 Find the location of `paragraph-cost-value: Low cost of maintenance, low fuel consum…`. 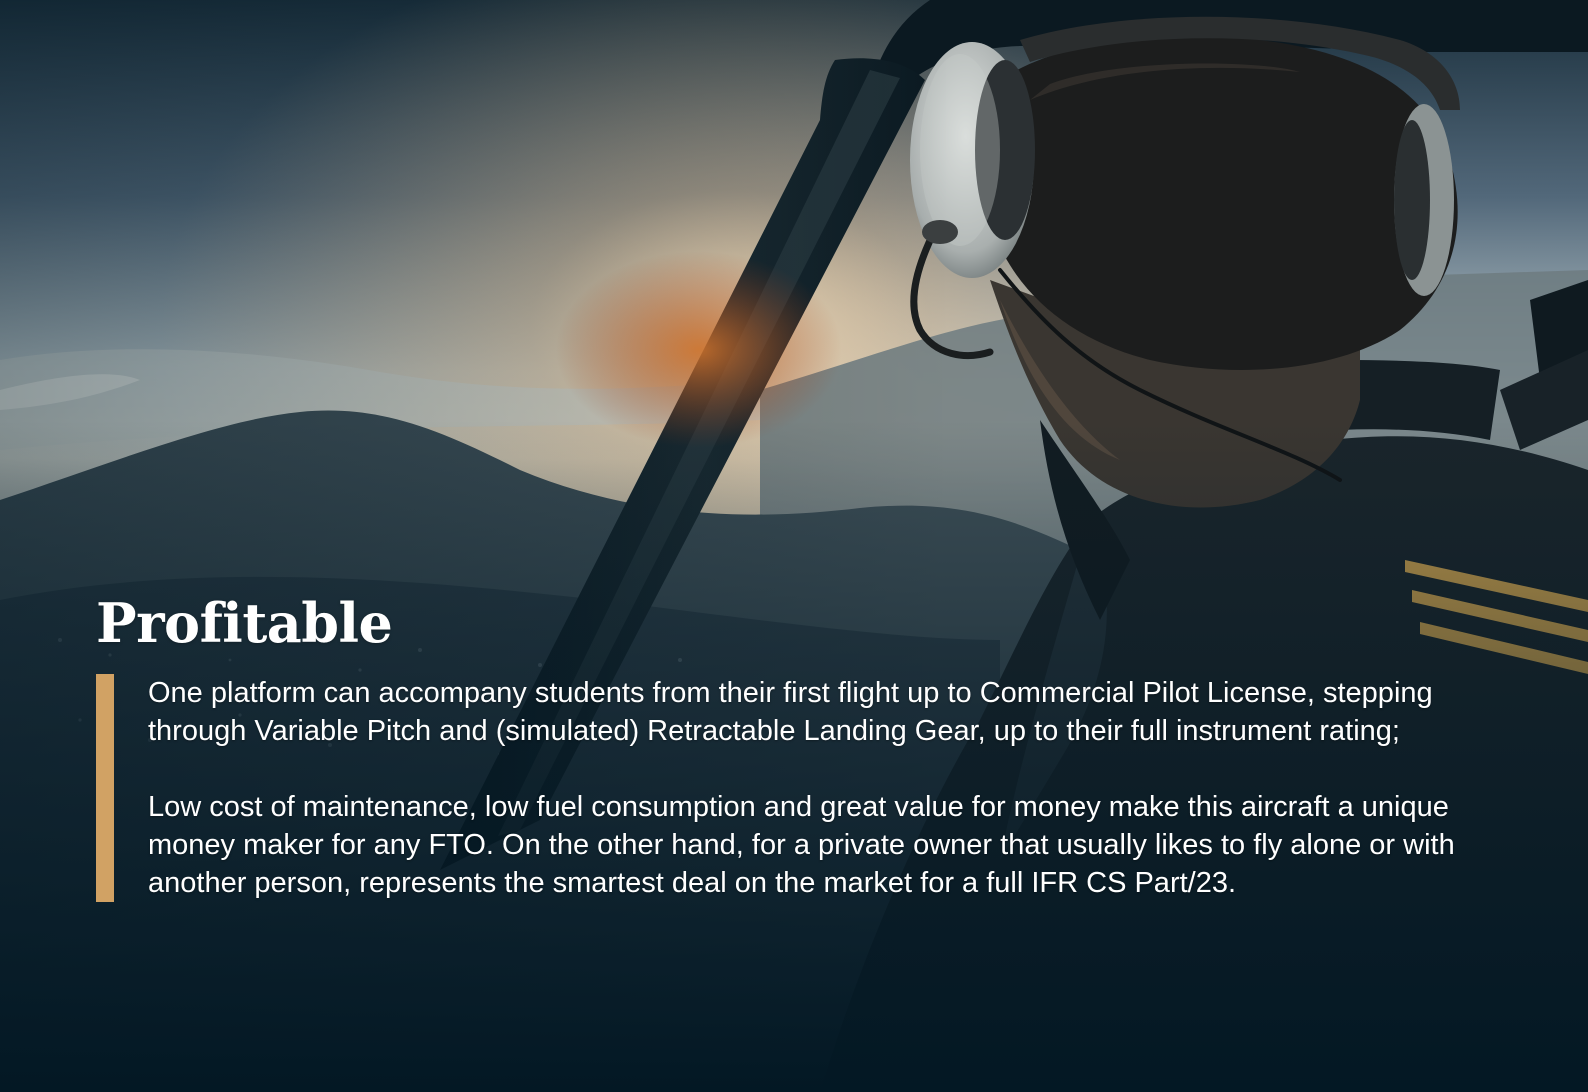

paragraph-cost-value: Low cost of maintenance, low fuel consum… is located at coordinates (801, 845).